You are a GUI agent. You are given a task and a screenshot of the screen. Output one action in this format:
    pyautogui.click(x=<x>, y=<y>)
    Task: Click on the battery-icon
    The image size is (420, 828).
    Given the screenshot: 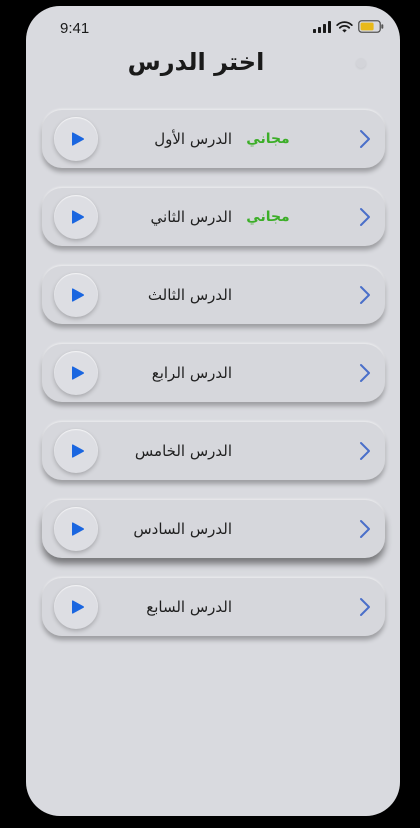 What is the action you would take?
    pyautogui.click(x=371, y=26)
    